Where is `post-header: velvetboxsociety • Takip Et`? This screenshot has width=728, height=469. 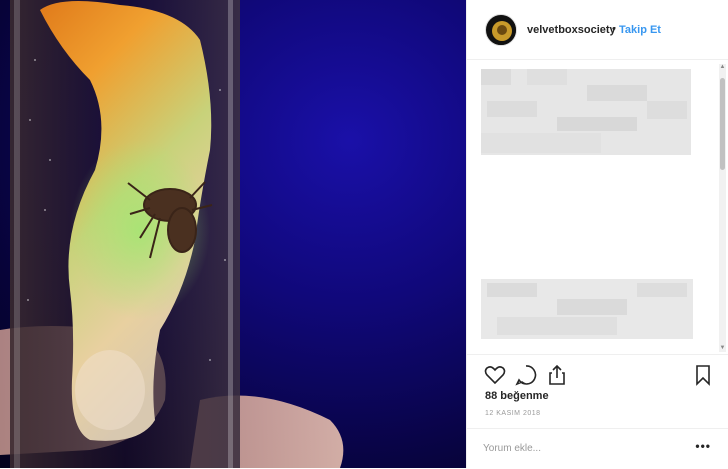 post-header: velvetboxsociety • Takip Et is located at coordinates (597, 30).